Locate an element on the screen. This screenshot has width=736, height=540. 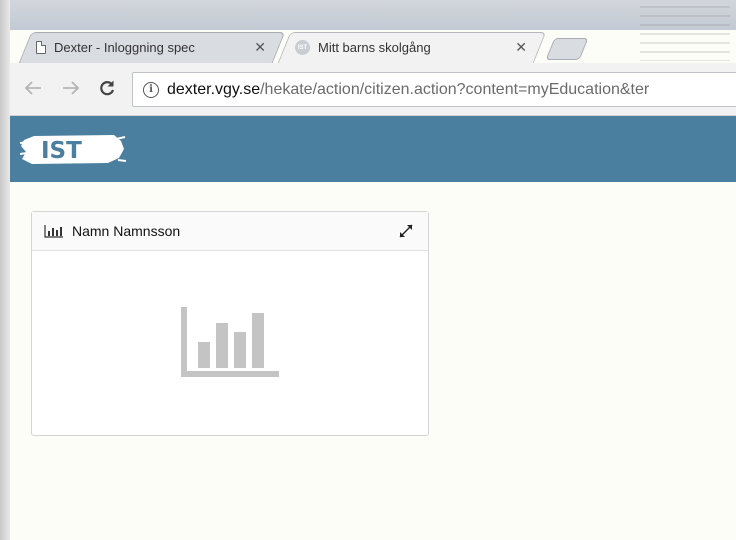
ist-logo: IST is located at coordinates (73, 151).